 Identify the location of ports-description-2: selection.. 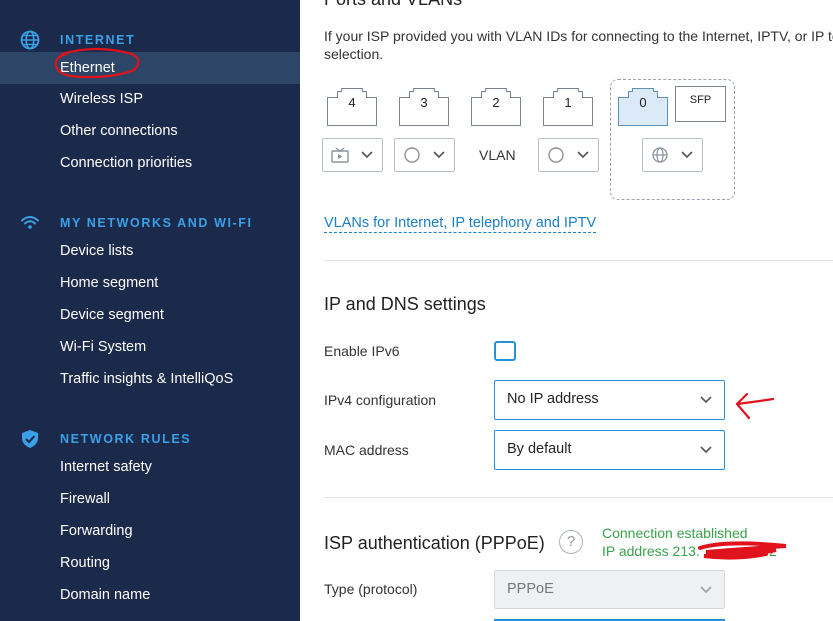
(354, 54).